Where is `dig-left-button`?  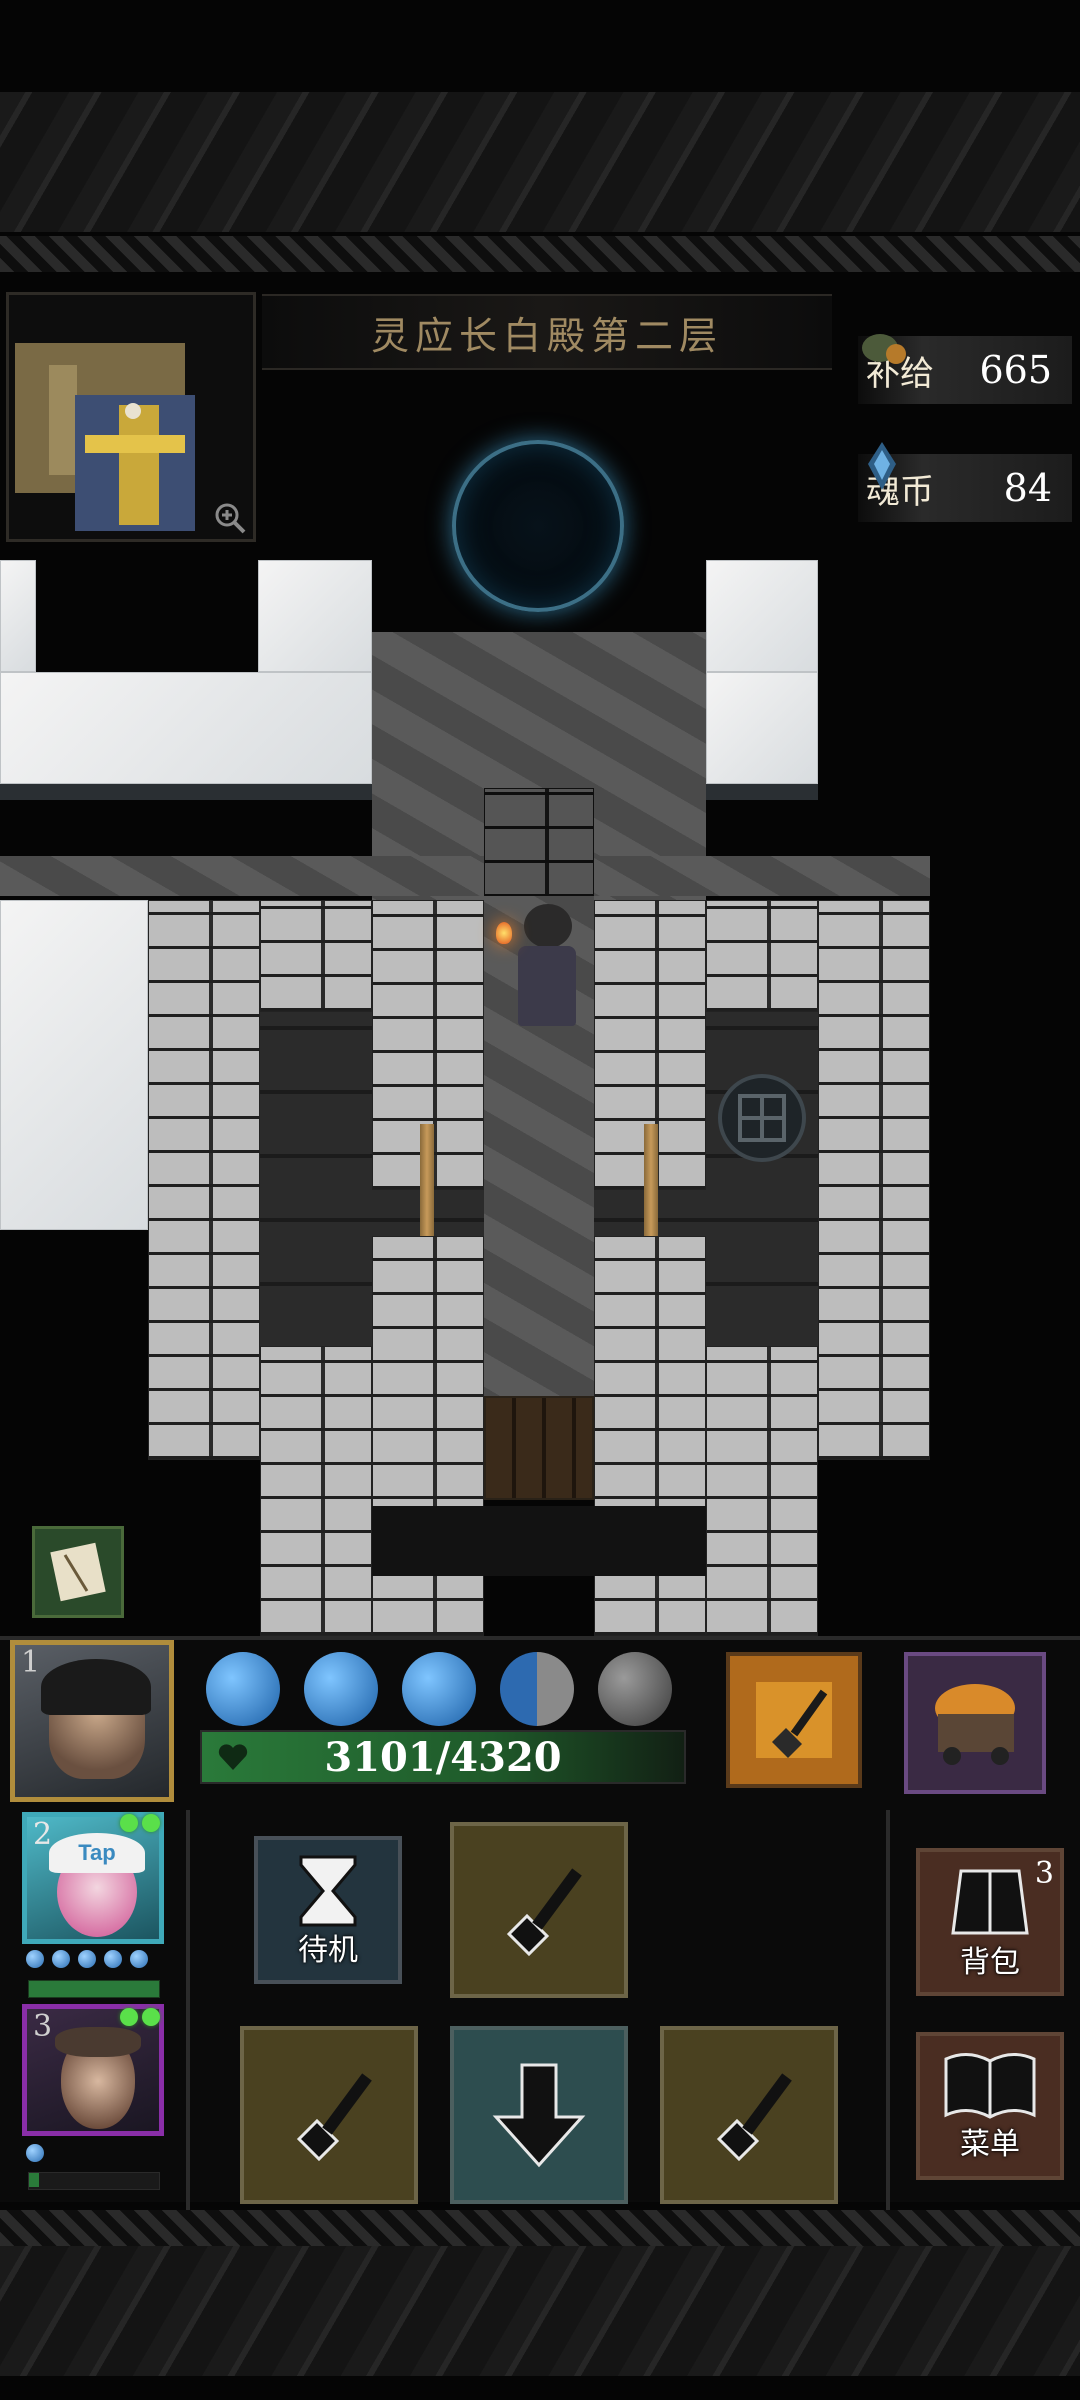
dig-left-button is located at coordinates (329, 2115).